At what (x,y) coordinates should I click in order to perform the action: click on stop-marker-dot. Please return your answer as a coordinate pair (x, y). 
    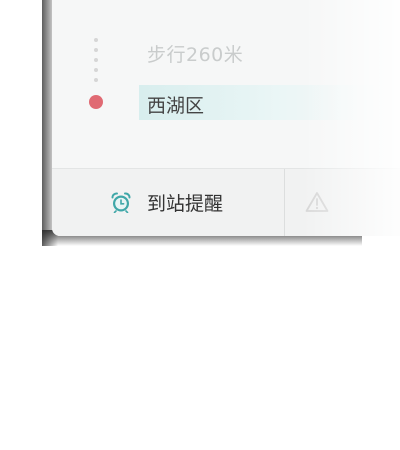
    Looking at the image, I should click on (96, 102).